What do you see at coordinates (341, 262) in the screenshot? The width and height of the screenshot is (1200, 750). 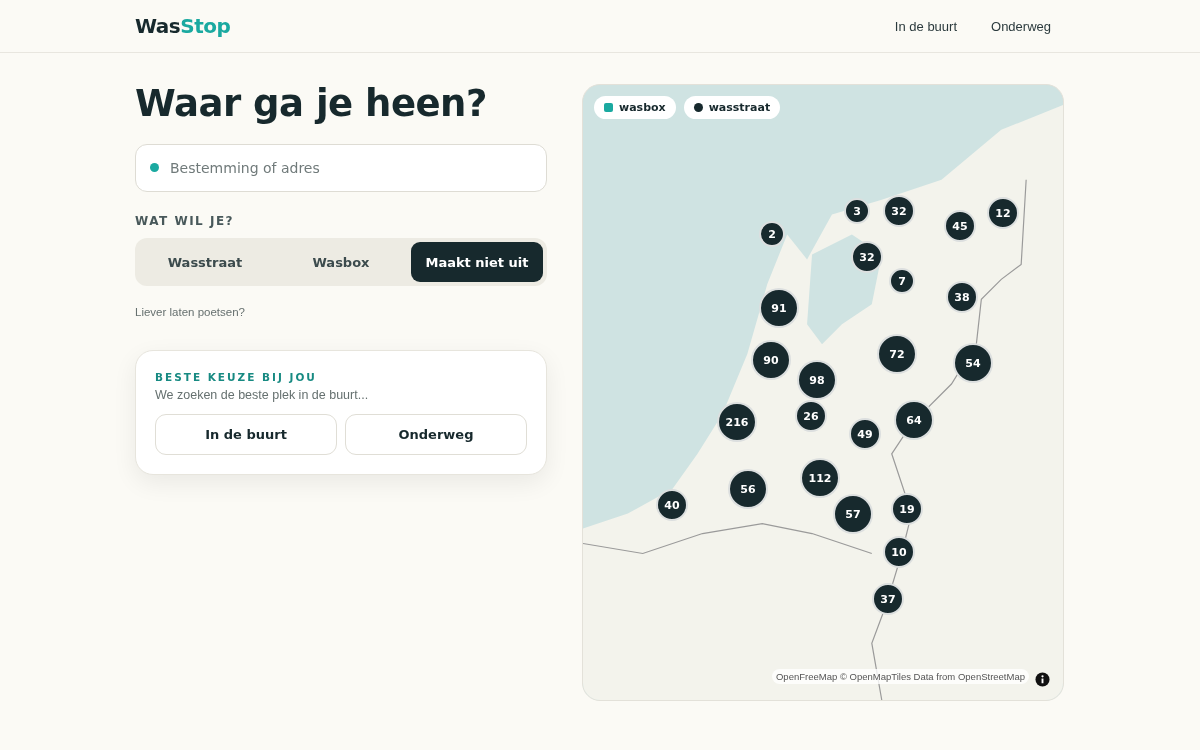 I see `option-tab: Wasbox` at bounding box center [341, 262].